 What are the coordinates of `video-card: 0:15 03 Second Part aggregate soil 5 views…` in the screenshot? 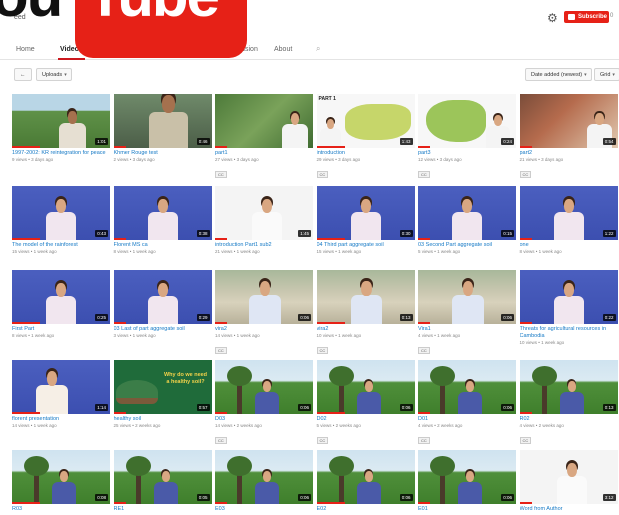 It's located at (467, 220).